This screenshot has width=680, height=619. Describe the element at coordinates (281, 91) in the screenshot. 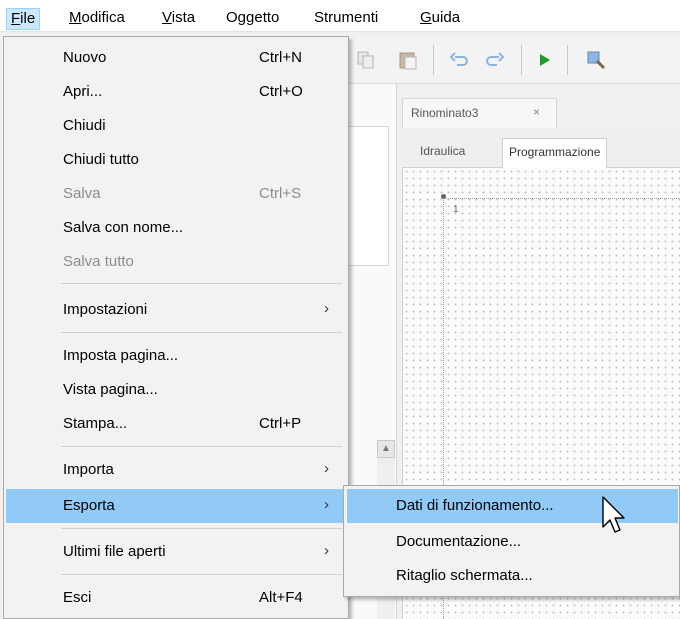

I see `menu-item-shortcut: Ctrl+O` at that location.